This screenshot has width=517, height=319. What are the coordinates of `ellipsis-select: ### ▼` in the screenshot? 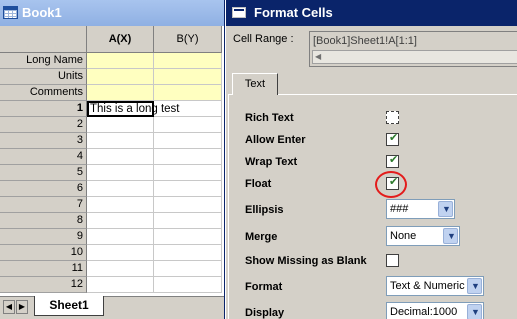 It's located at (420, 209).